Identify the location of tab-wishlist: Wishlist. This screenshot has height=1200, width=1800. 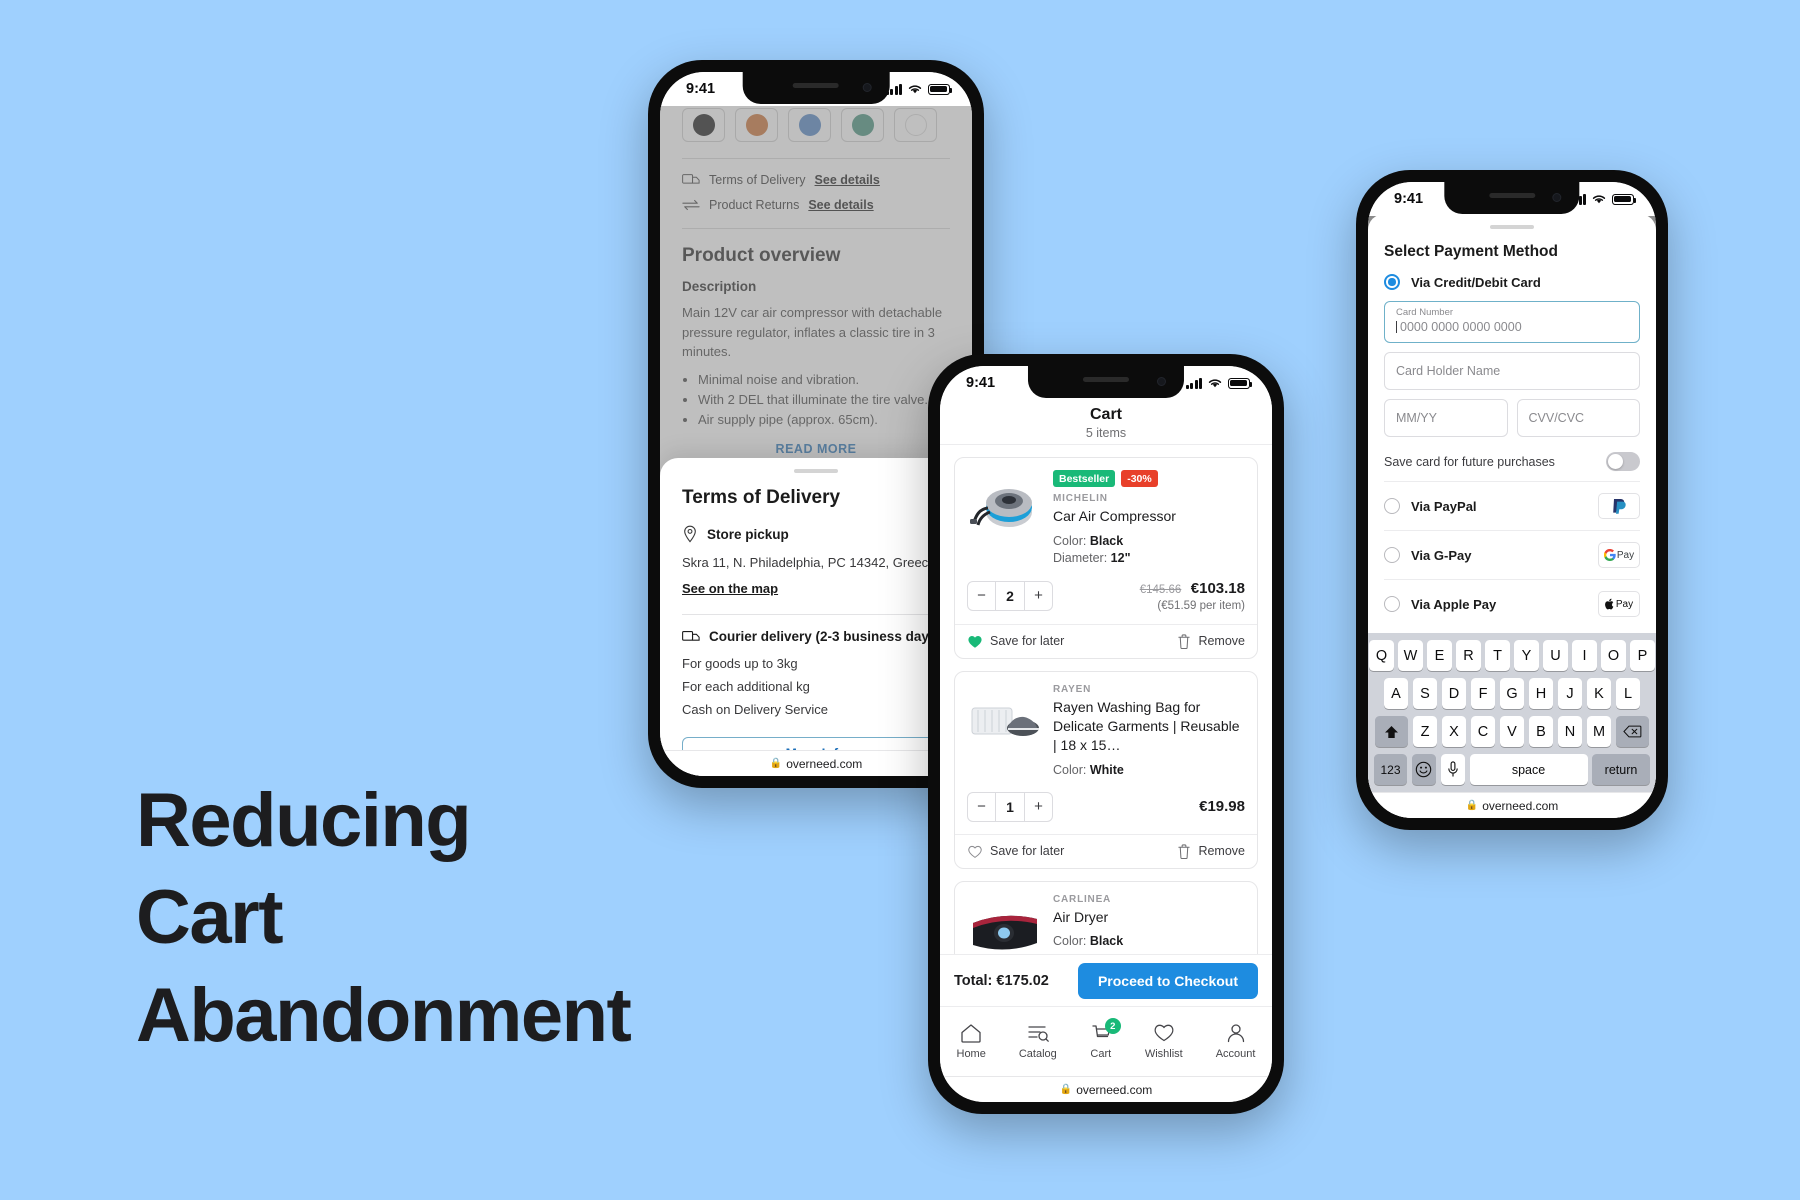
(1164, 1041).